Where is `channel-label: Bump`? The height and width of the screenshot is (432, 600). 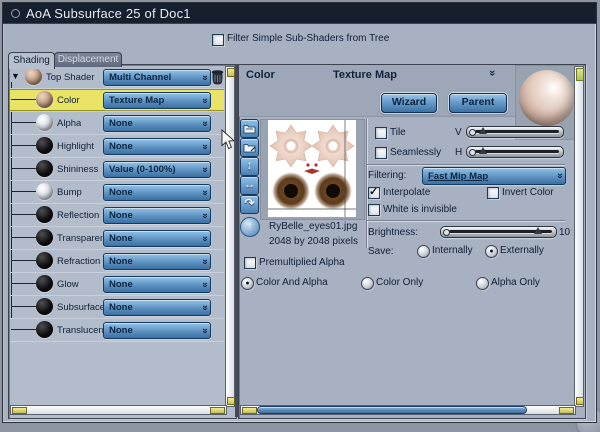 channel-label: Bump is located at coordinates (69, 192).